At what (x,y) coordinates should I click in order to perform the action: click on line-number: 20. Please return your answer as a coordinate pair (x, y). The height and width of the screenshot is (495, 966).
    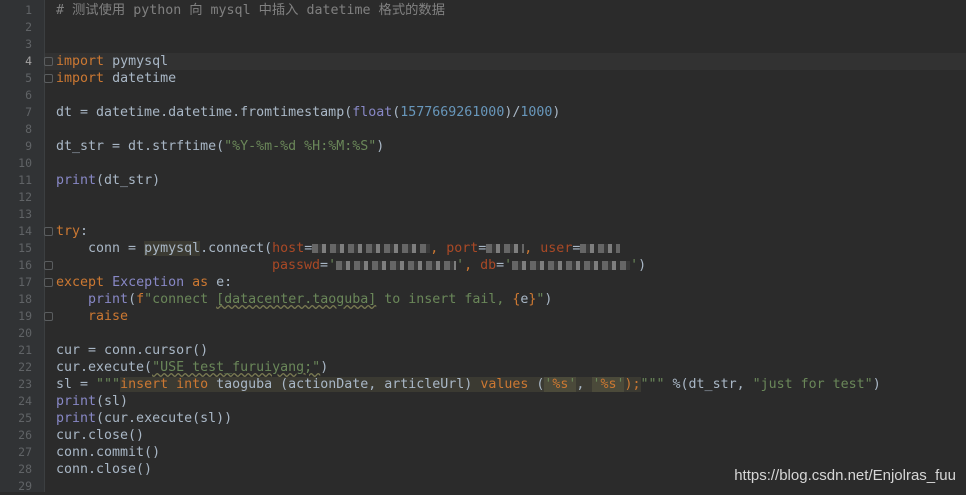
    Looking at the image, I should click on (25, 333).